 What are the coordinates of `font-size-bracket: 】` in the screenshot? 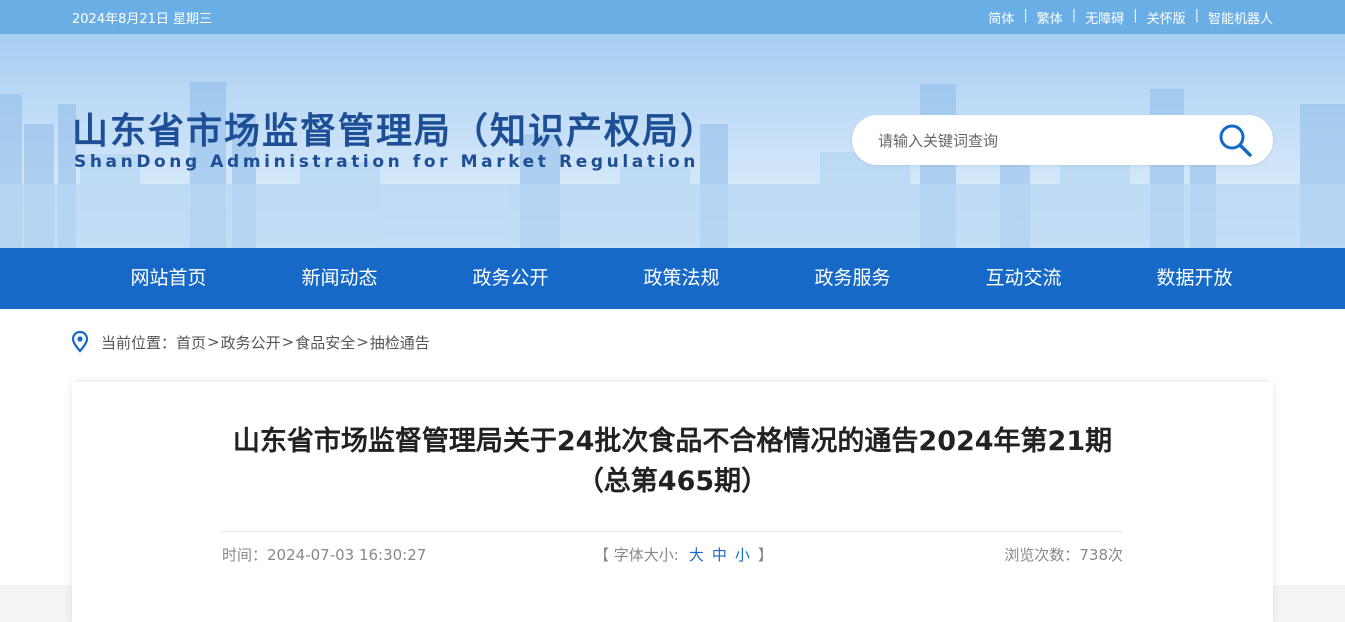 It's located at (765, 555).